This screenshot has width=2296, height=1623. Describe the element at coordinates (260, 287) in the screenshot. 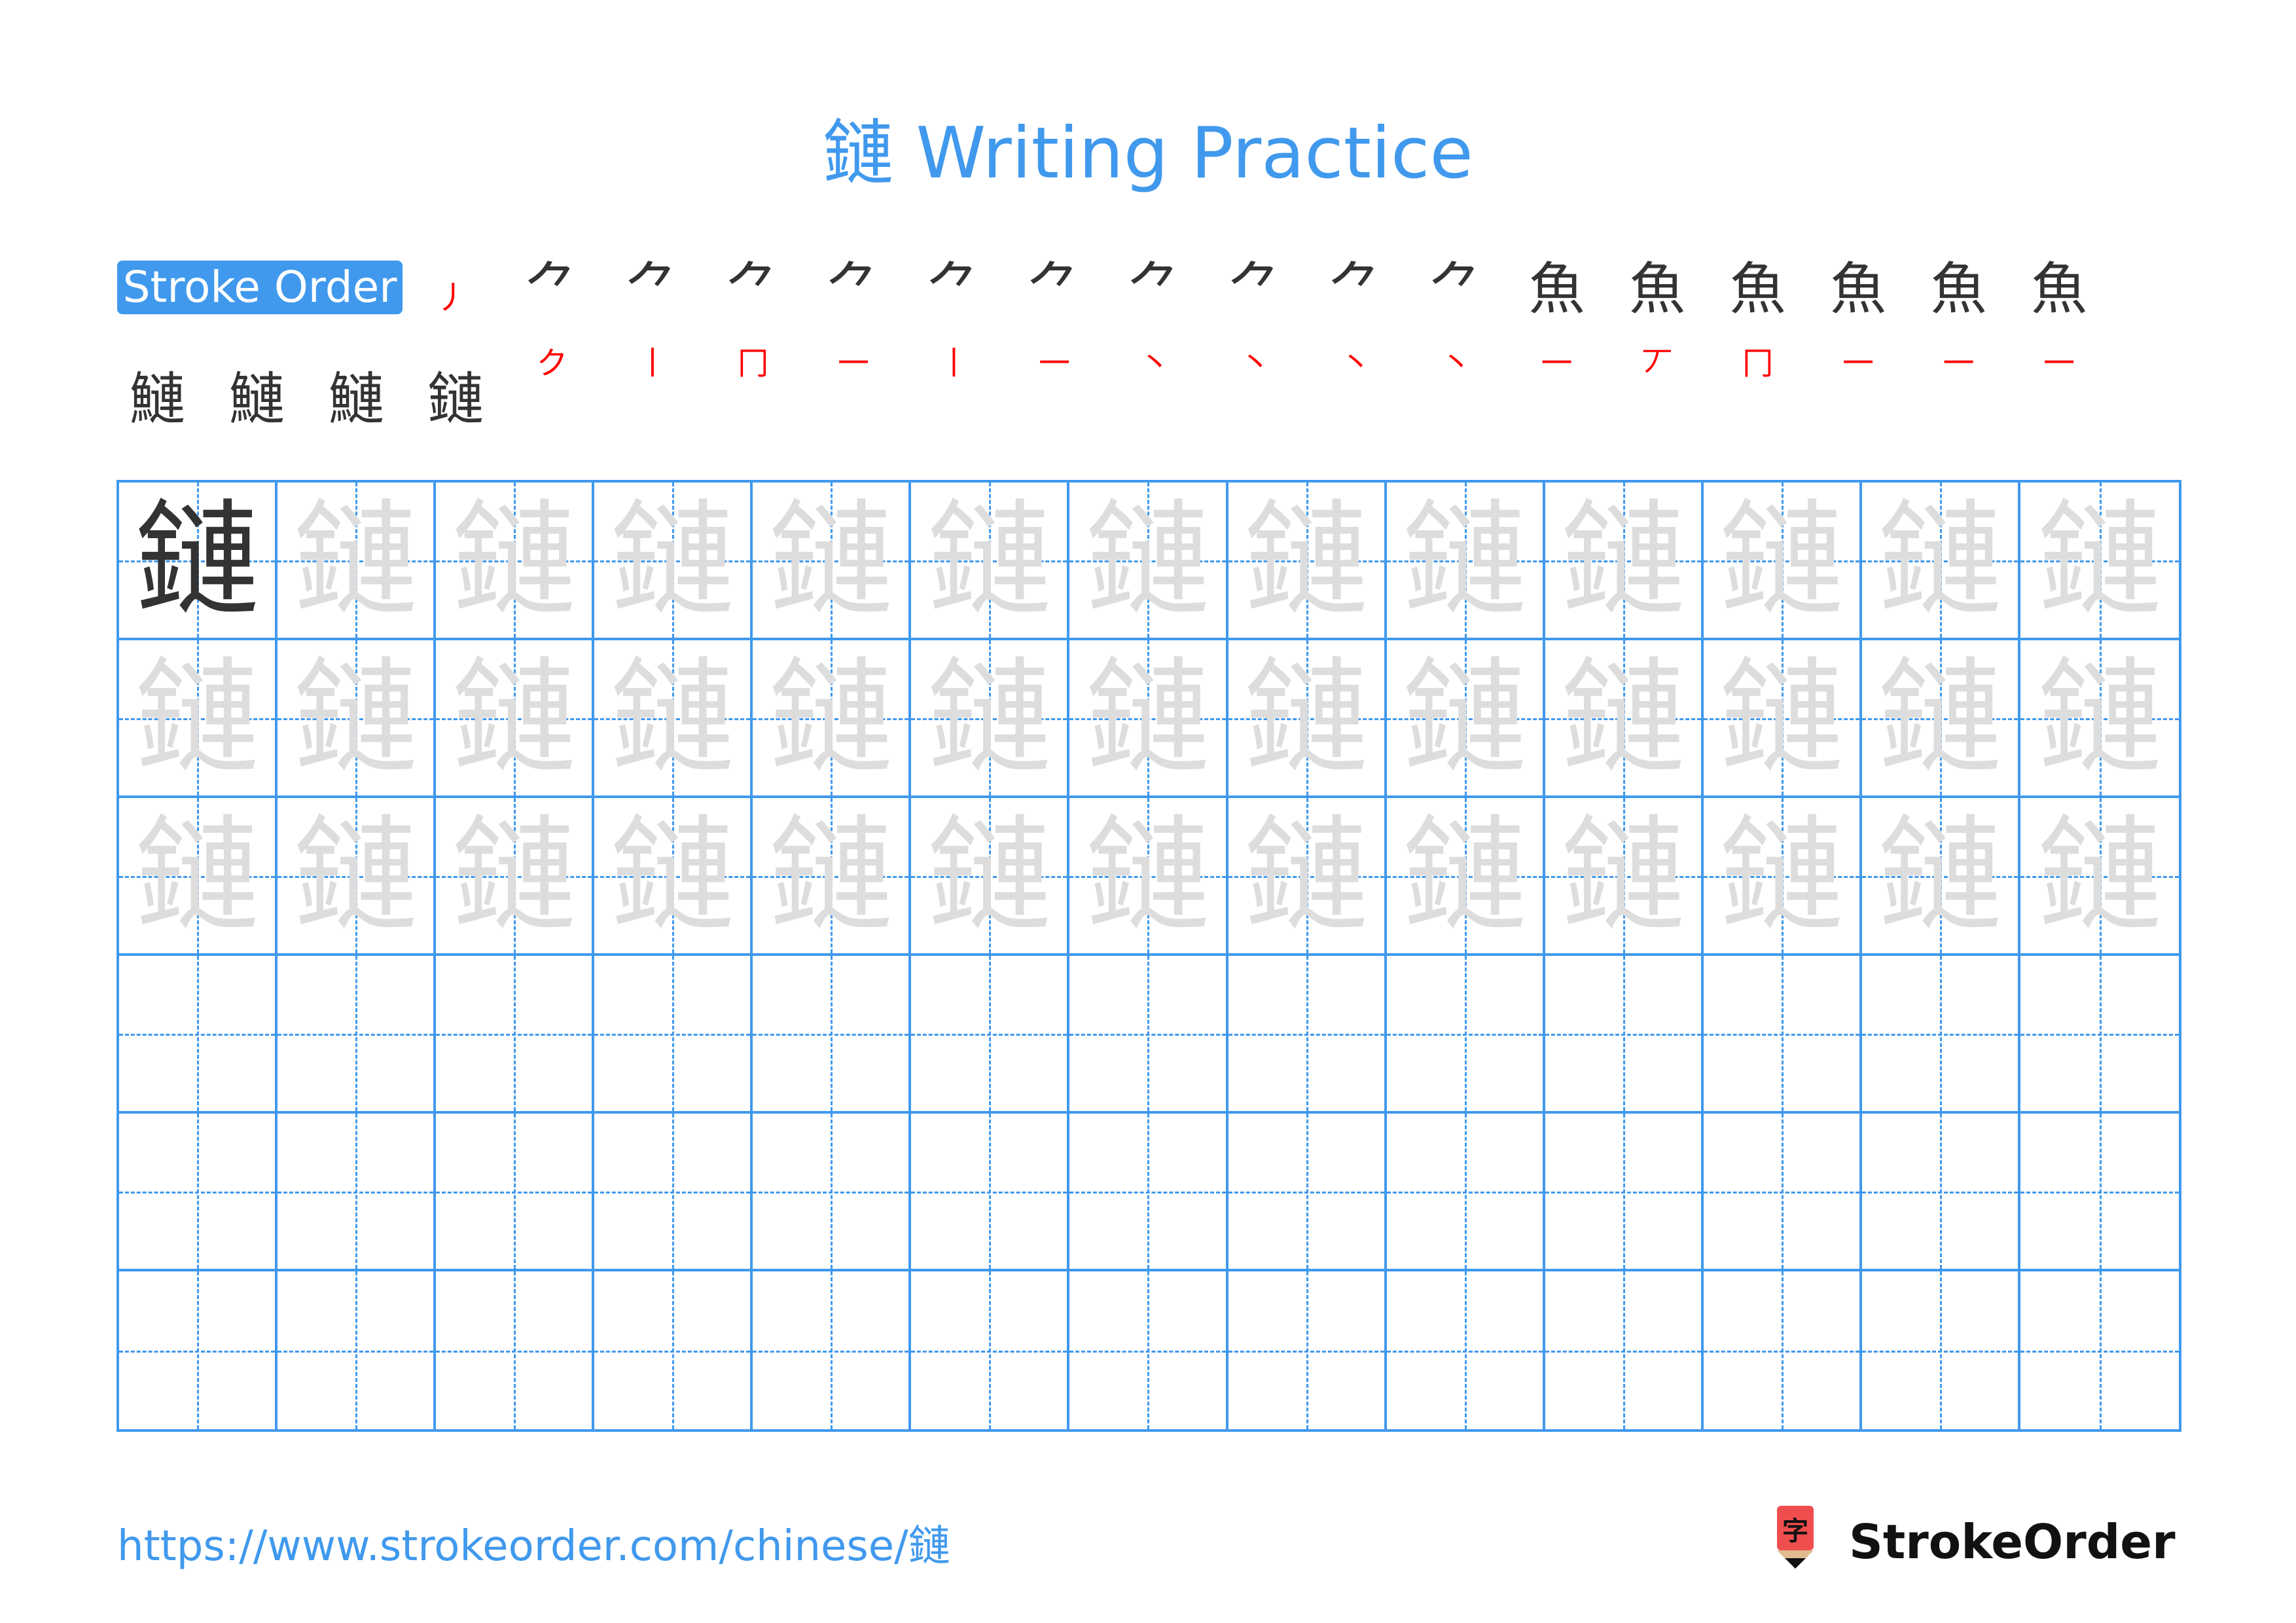

I see `stroke-order-badge: Stroke Order` at that location.